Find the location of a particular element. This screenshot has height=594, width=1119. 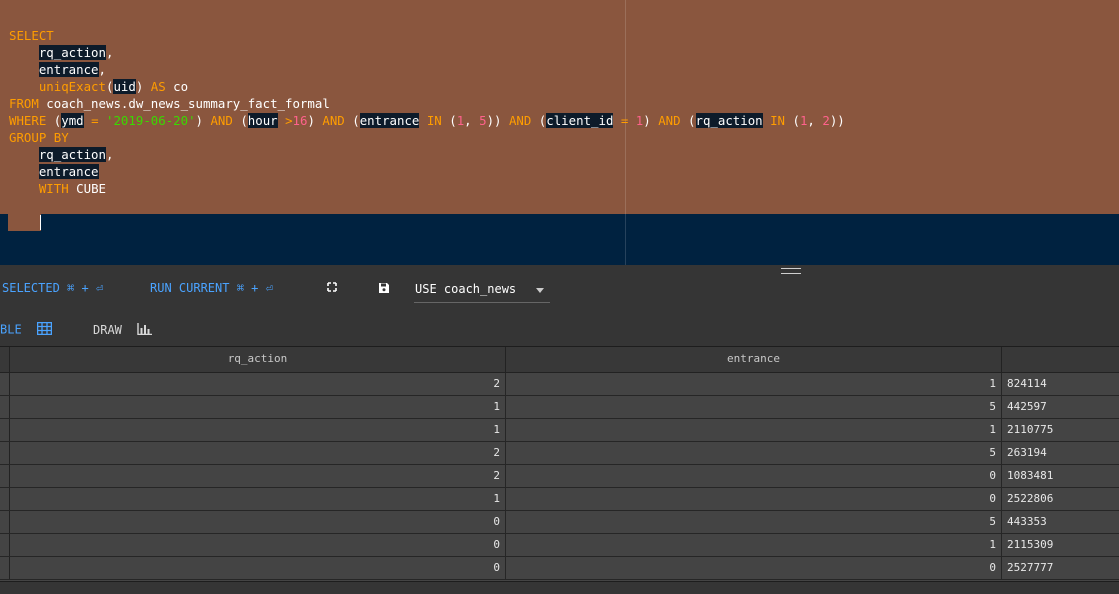

column-header-entrance: entrance is located at coordinates (754, 359).